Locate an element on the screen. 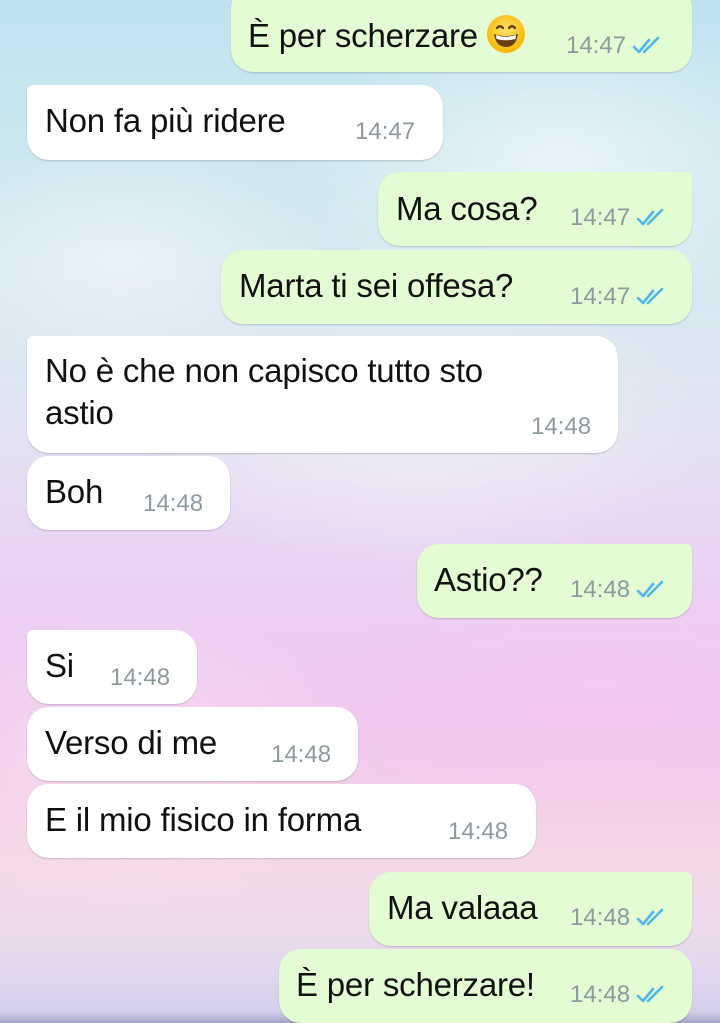 Image resolution: width=720 pixels, height=1023 pixels. incoming-message: E il mio fisico in forma 14:48 is located at coordinates (281, 821).